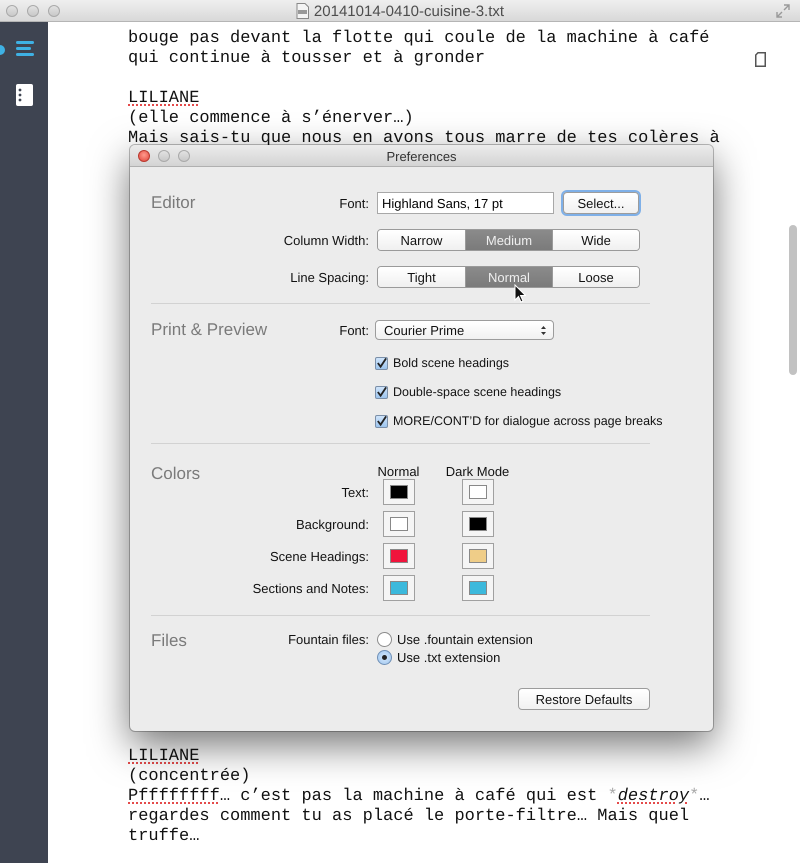 The height and width of the screenshot is (863, 800). Describe the element at coordinates (465, 639) in the screenshot. I see `radio-label: Use .fountain extension` at that location.